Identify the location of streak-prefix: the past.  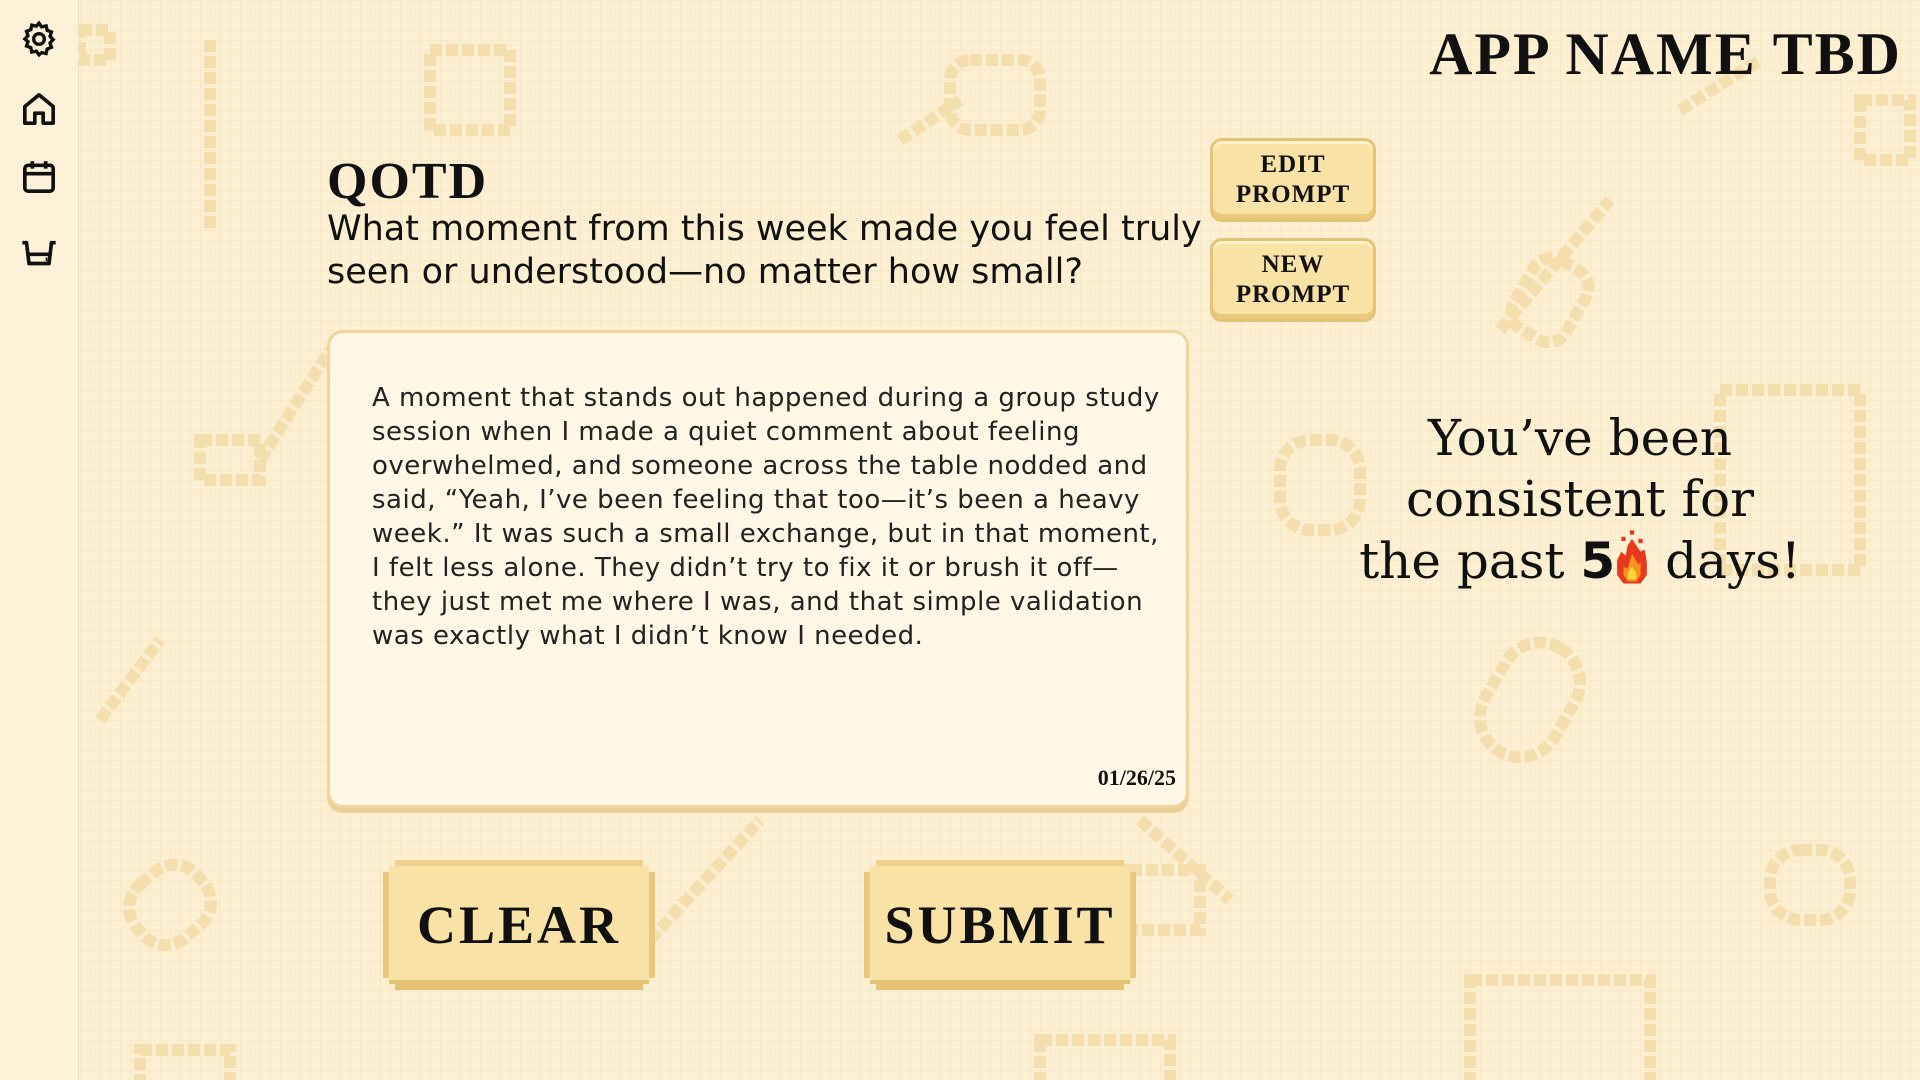
(1462, 561).